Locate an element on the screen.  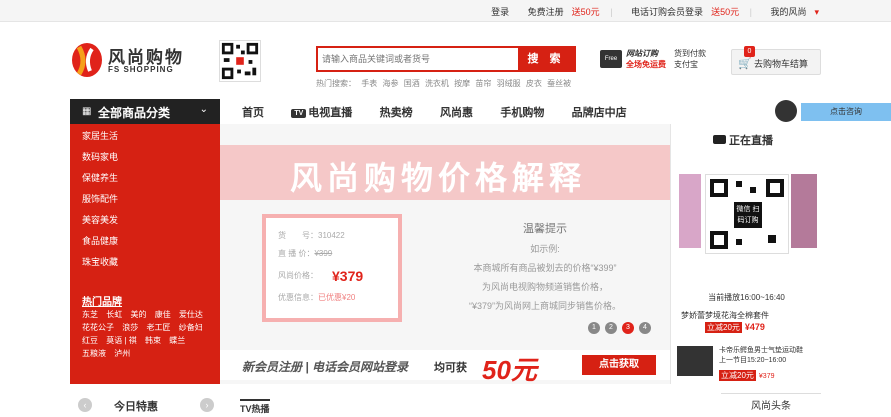
tv-icon: TV is located at coordinates (299, 113).